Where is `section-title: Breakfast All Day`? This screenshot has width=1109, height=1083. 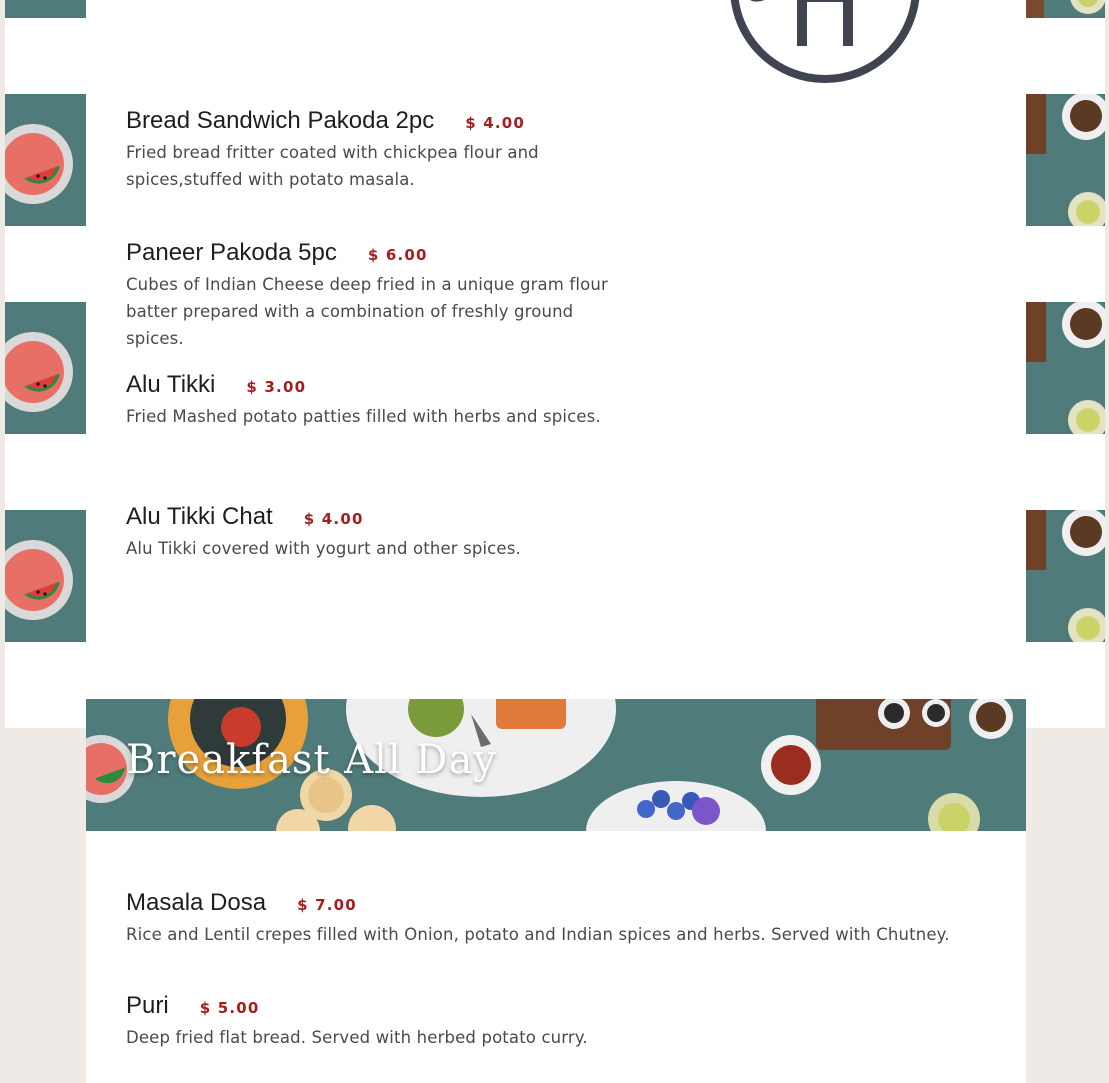 section-title: Breakfast All Day is located at coordinates (311, 760).